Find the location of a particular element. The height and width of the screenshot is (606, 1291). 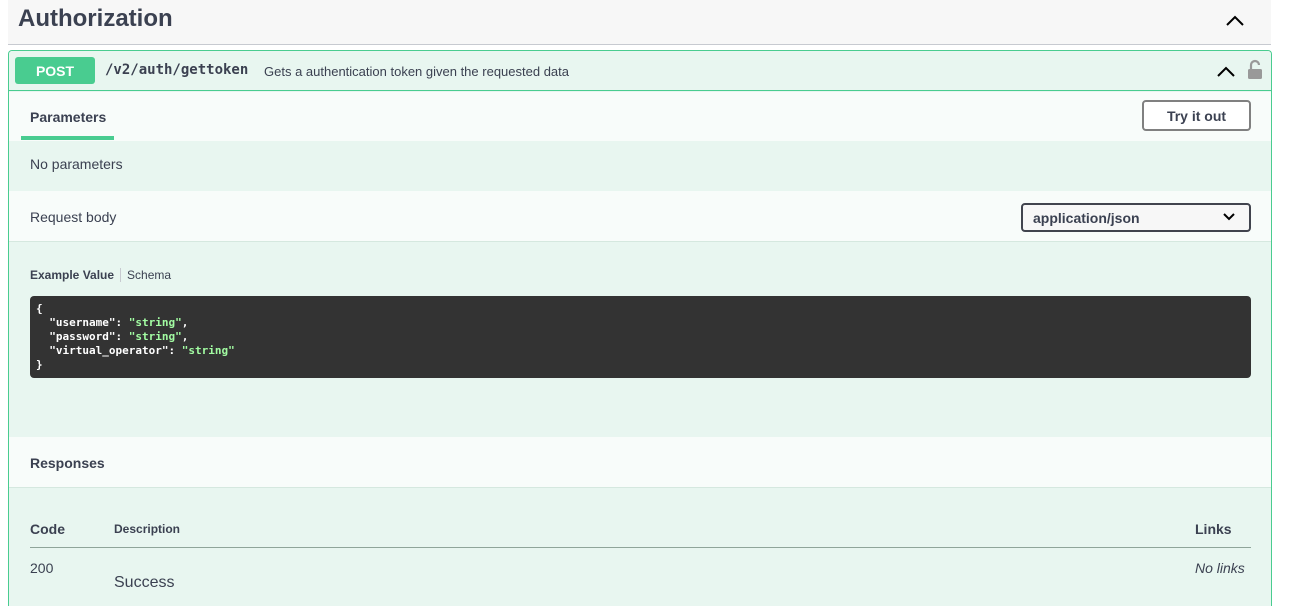

section-title: Authorization is located at coordinates (95, 18).